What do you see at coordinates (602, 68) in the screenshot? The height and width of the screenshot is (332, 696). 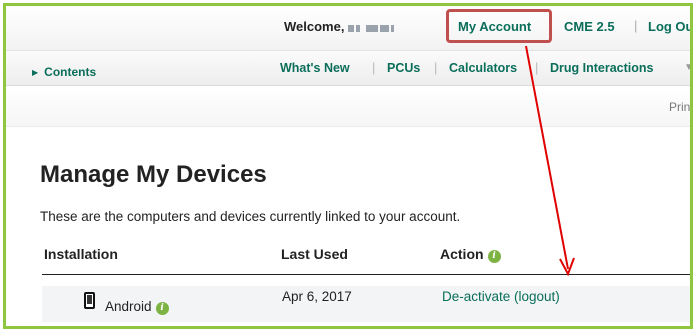 I see `nav-drug-interactions: Drug Interactions` at bounding box center [602, 68].